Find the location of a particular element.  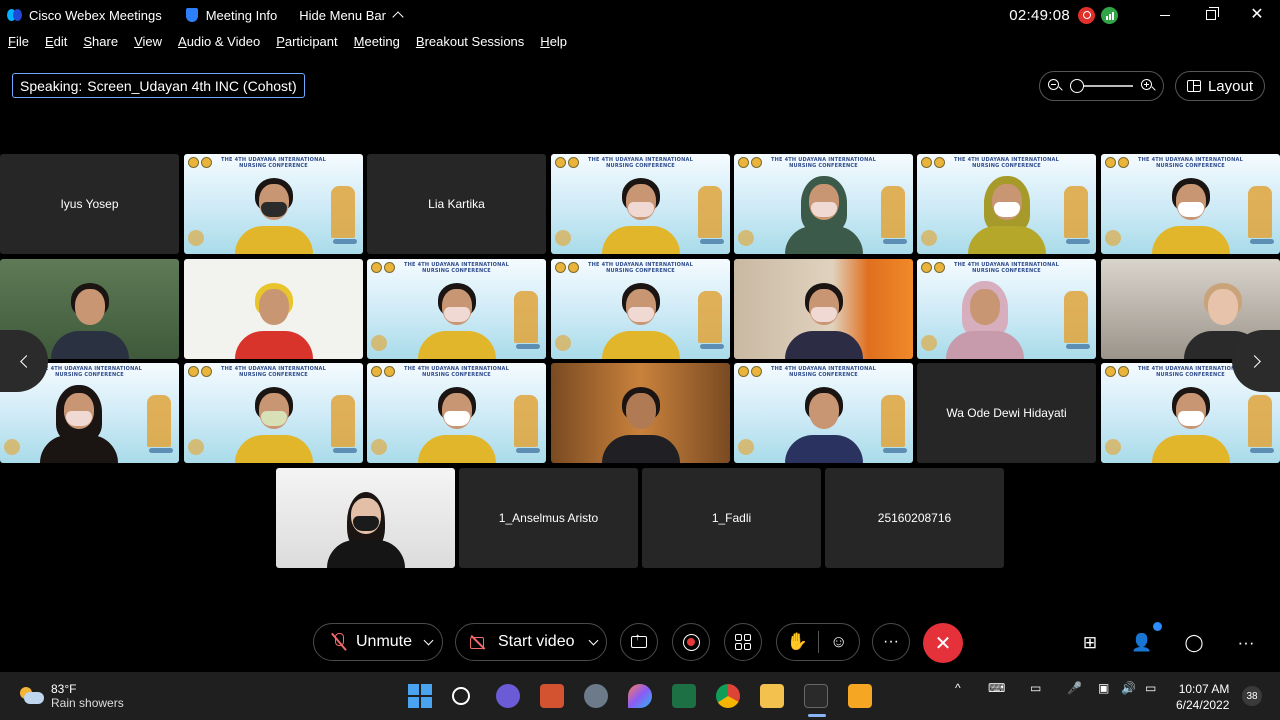

audio-options-button is located at coordinates (428, 640).